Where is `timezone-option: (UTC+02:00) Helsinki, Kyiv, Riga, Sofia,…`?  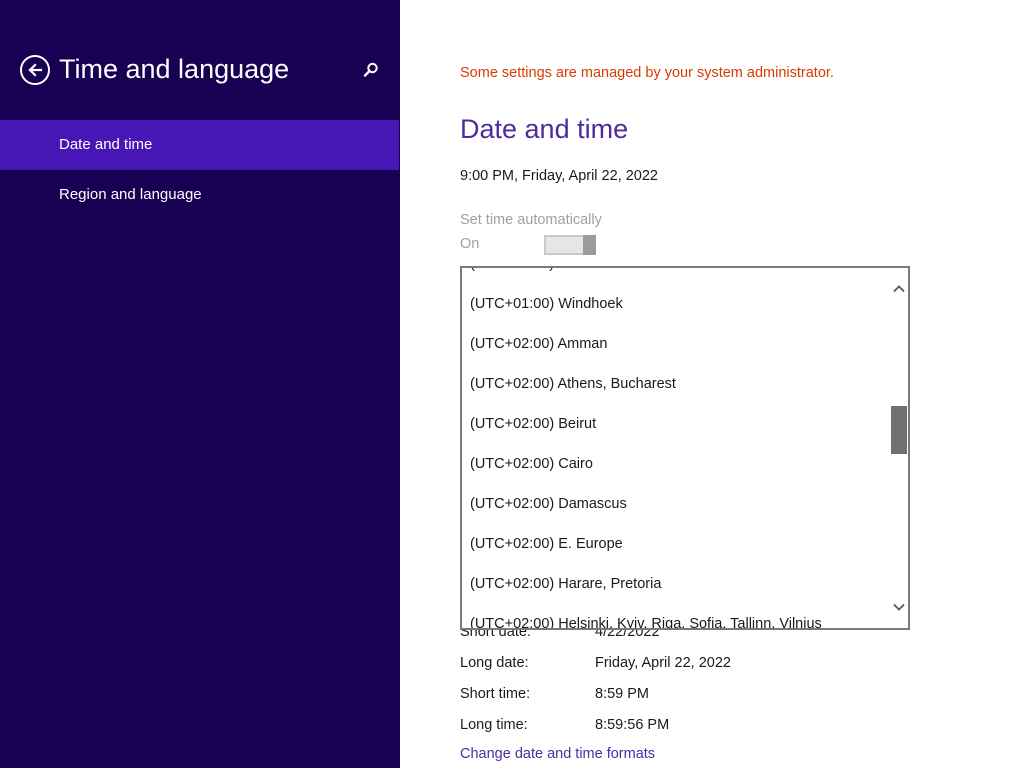
timezone-option: (UTC+02:00) Helsinki, Kyiv, Riga, Sofia,… is located at coordinates (677, 616).